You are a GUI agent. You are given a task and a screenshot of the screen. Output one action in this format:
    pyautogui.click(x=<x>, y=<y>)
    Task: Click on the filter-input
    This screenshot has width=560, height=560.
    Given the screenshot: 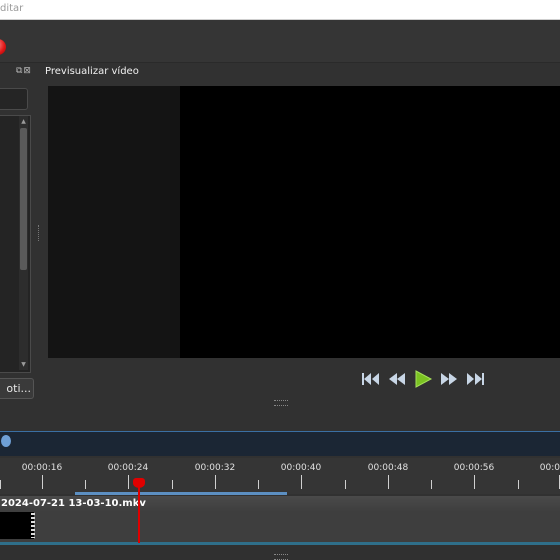 What is the action you would take?
    pyautogui.click(x=14, y=99)
    